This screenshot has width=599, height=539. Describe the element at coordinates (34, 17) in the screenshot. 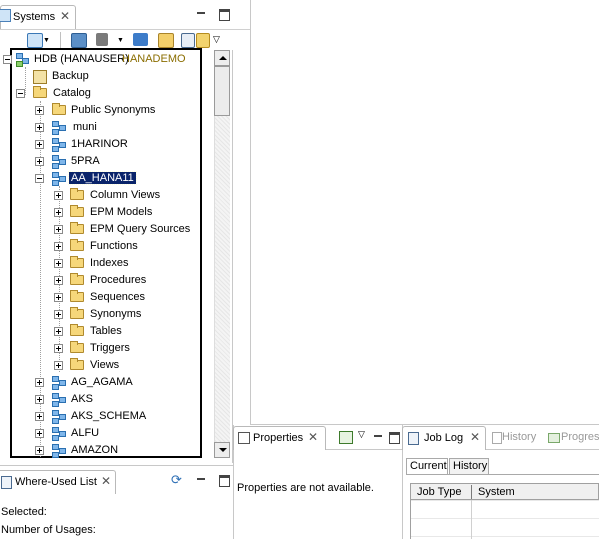

I see `tab-systems-label: Systems` at that location.